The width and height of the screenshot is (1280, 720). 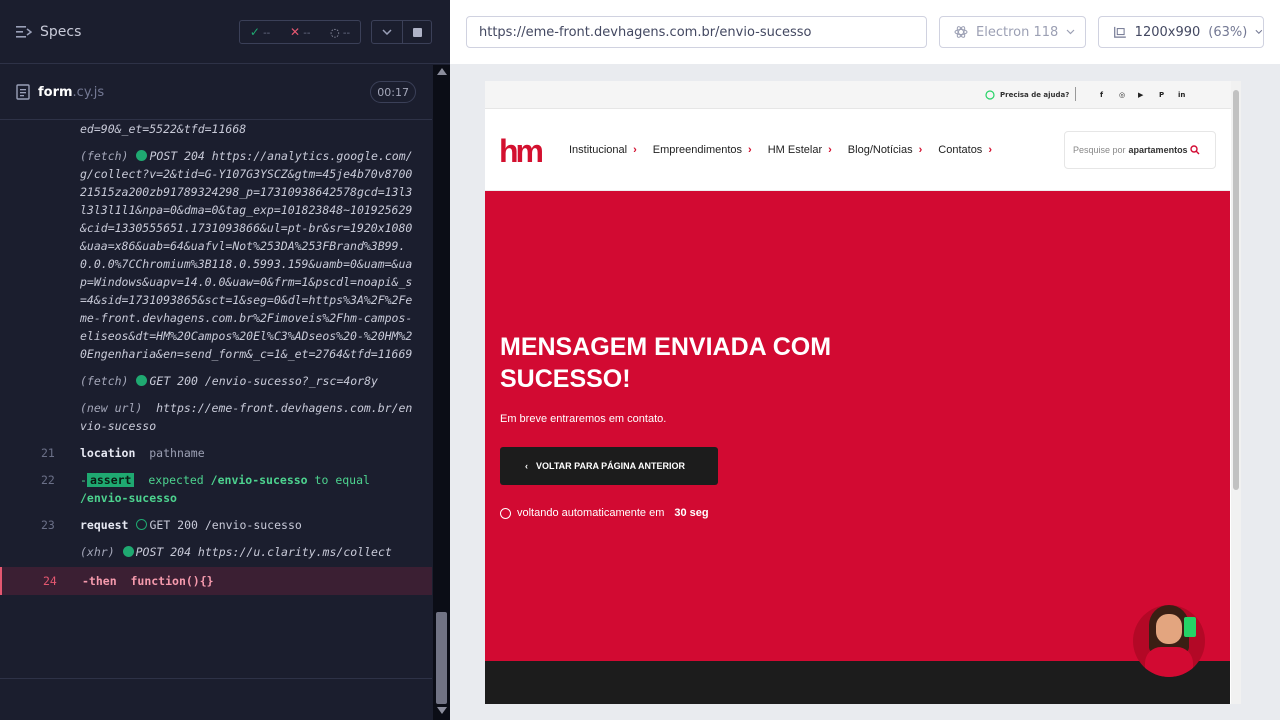 I want to click on chevron-left-icon: ‹, so click(x=526, y=466).